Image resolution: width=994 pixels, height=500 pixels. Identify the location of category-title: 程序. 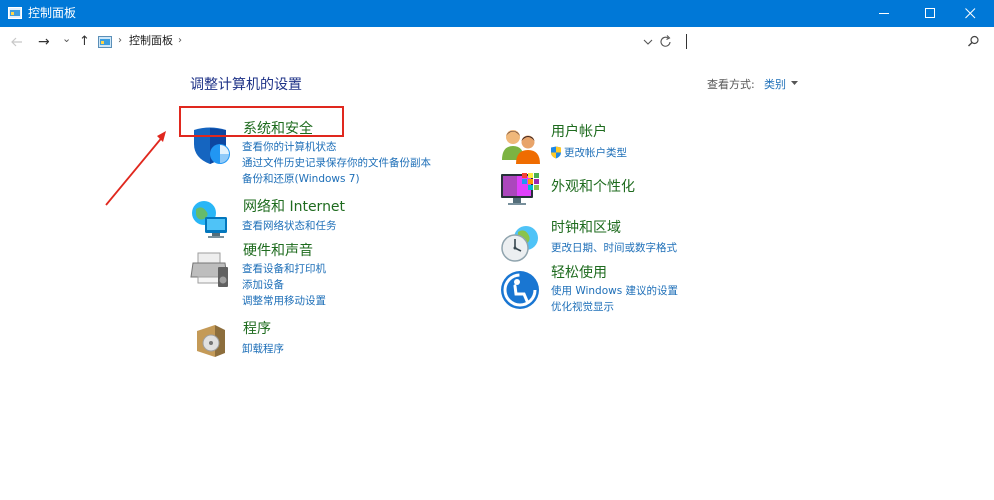
(257, 329).